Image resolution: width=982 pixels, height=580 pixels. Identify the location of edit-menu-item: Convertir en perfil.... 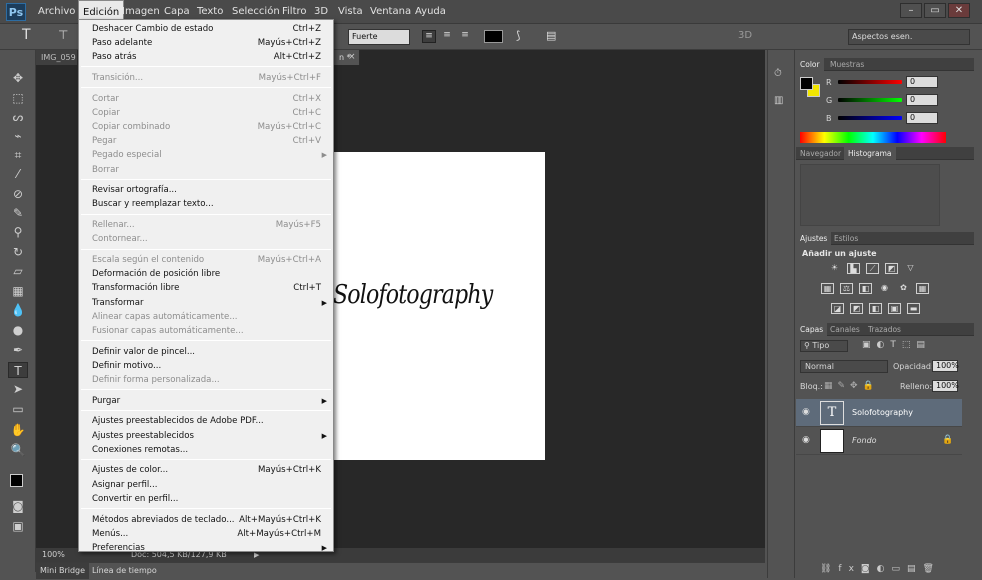
(206, 499).